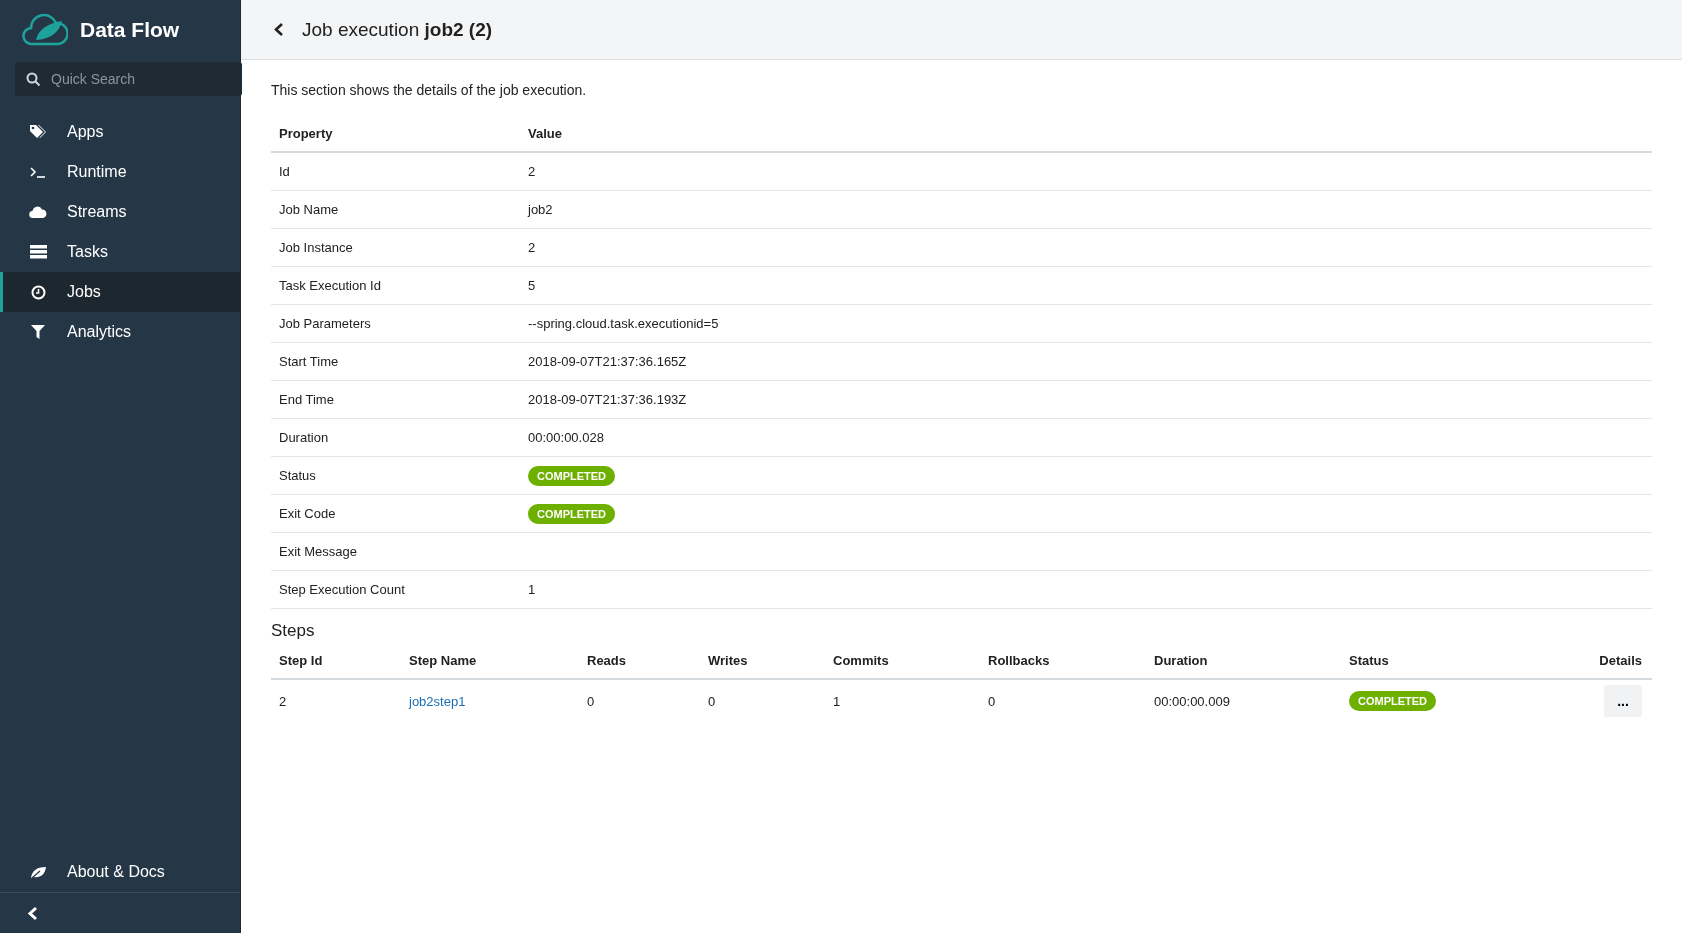  I want to click on section-description: This section shows the details of the job execution., so click(429, 90).